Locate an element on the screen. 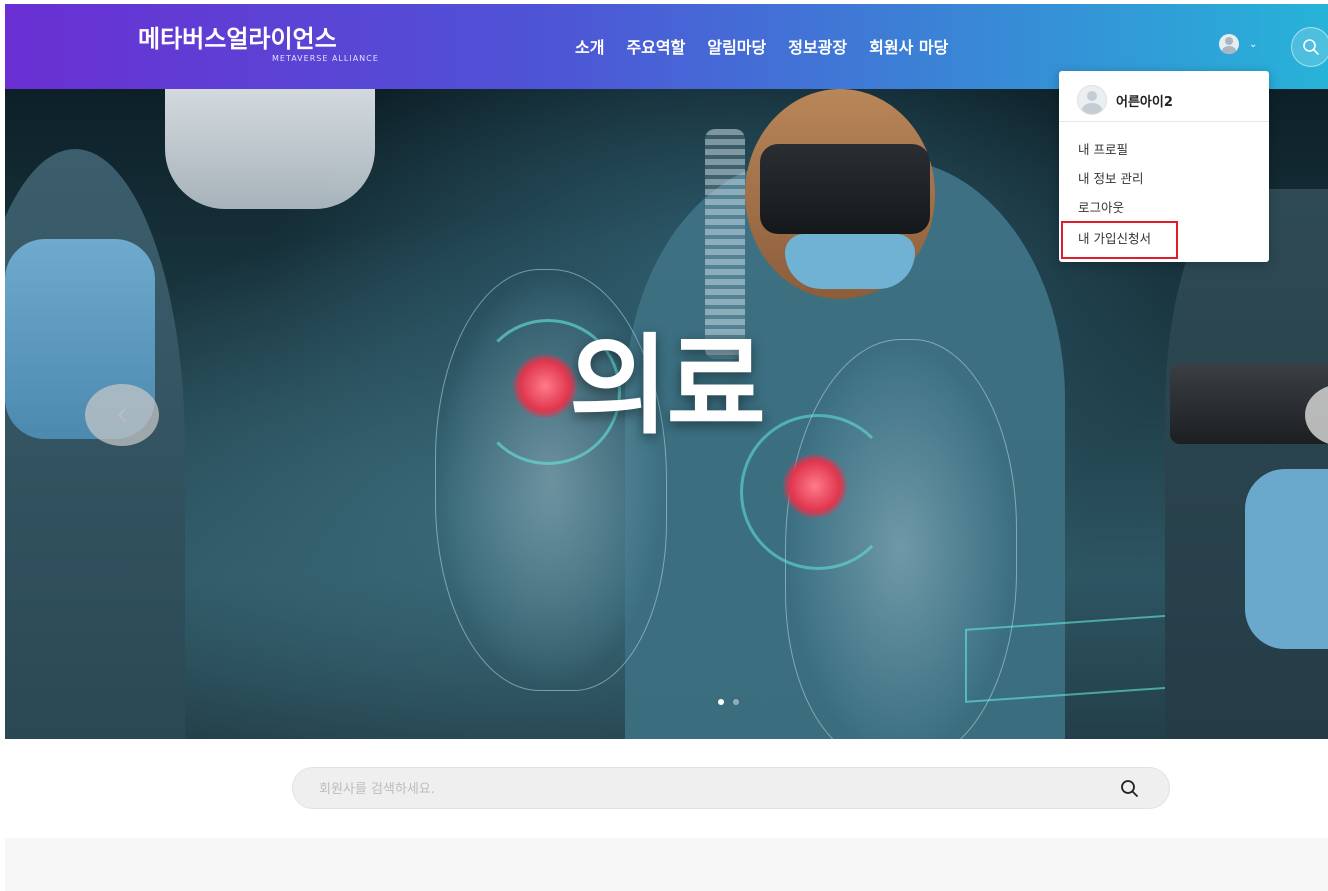 Image resolution: width=1328 pixels, height=891 pixels. content-section is located at coordinates (666, 864).